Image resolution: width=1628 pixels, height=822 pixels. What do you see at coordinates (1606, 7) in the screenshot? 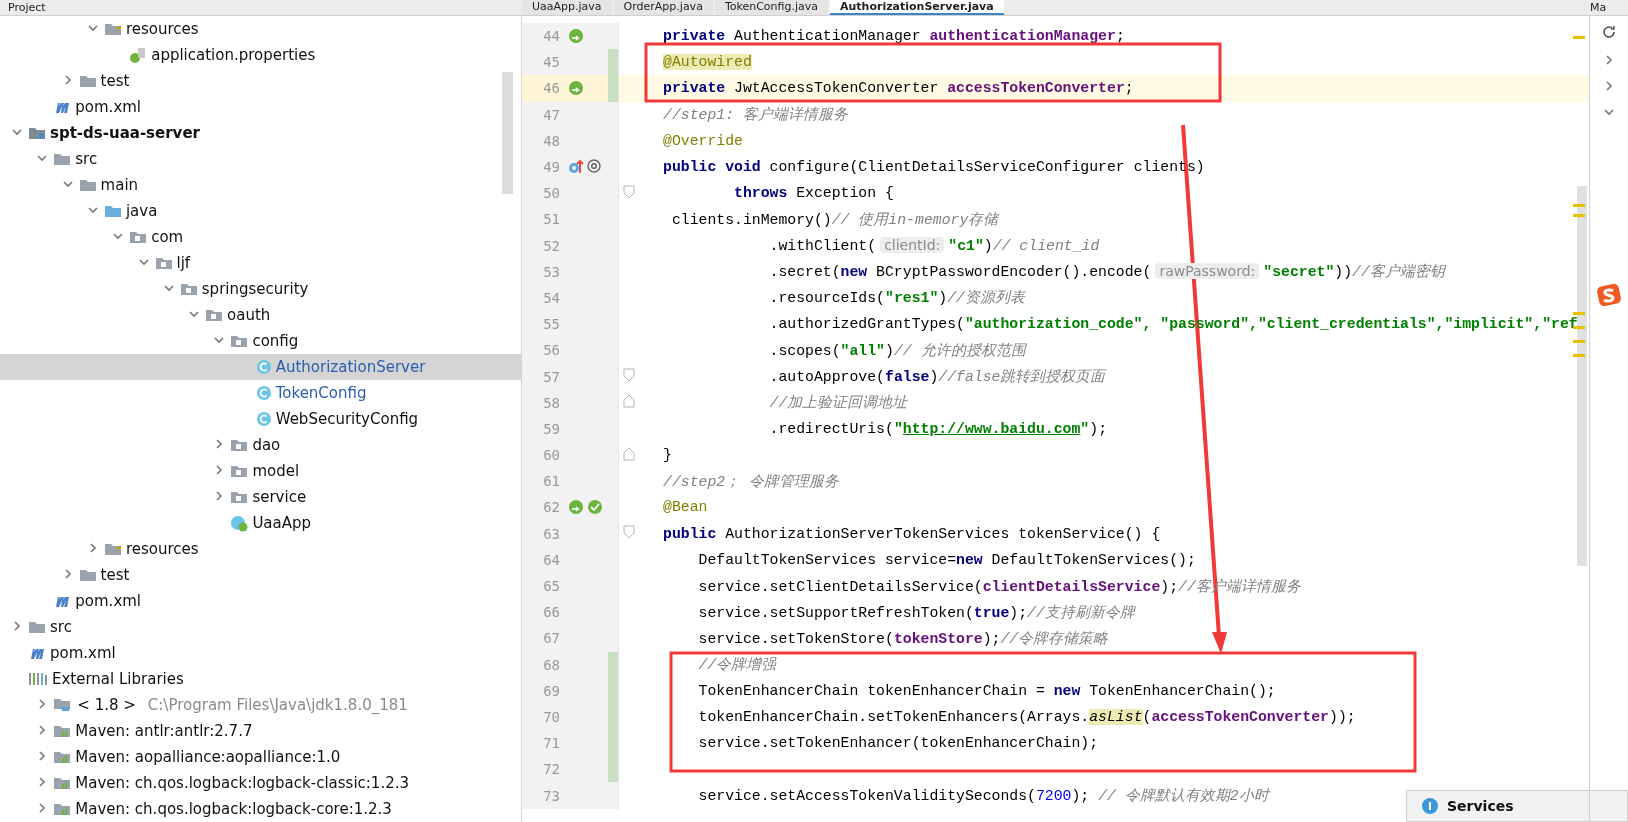
I see `side-panel-label: Ma` at bounding box center [1606, 7].